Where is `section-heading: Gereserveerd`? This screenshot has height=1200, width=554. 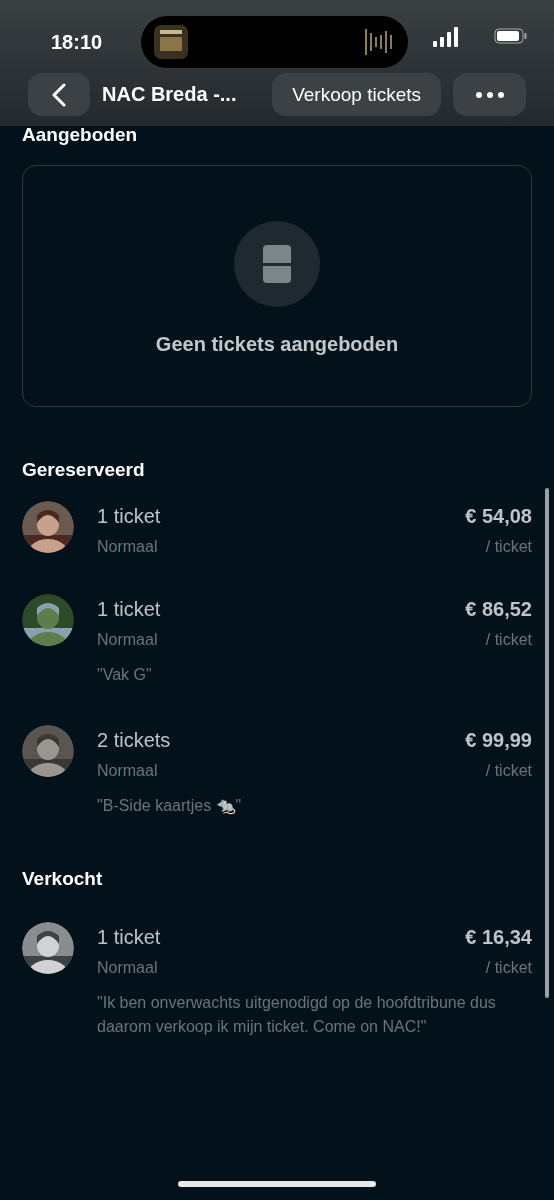 section-heading: Gereserveerd is located at coordinates (84, 470).